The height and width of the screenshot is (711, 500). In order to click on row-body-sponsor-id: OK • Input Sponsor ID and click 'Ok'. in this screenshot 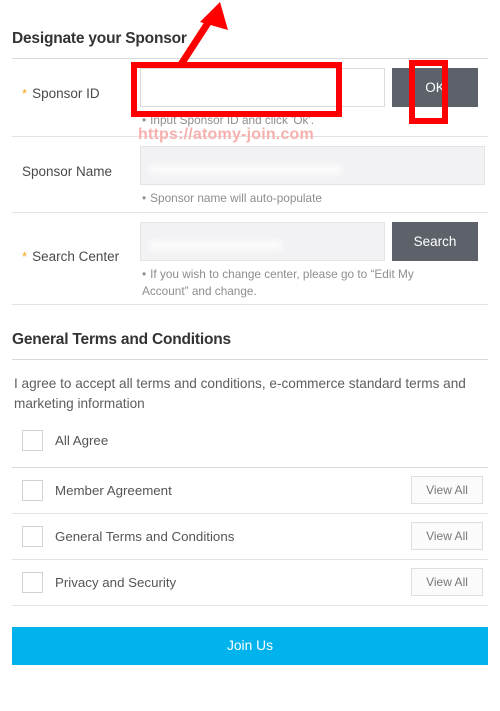, I will do `click(314, 98)`.